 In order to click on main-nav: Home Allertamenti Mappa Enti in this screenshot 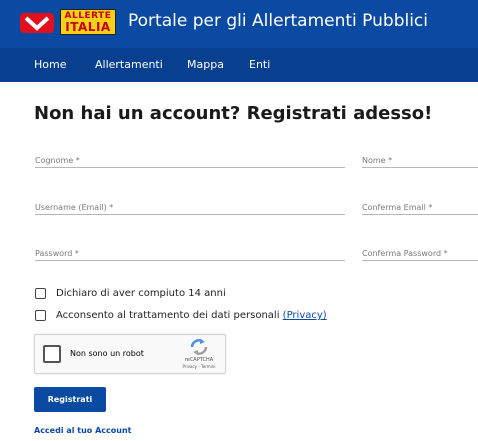, I will do `click(239, 65)`.